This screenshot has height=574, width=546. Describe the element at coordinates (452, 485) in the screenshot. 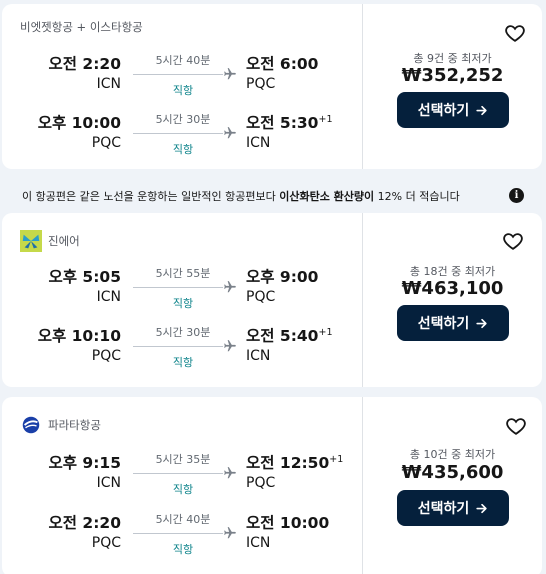

I see `price-panel: 총 10건 중 최저가 ₩435,600 선택하기` at that location.